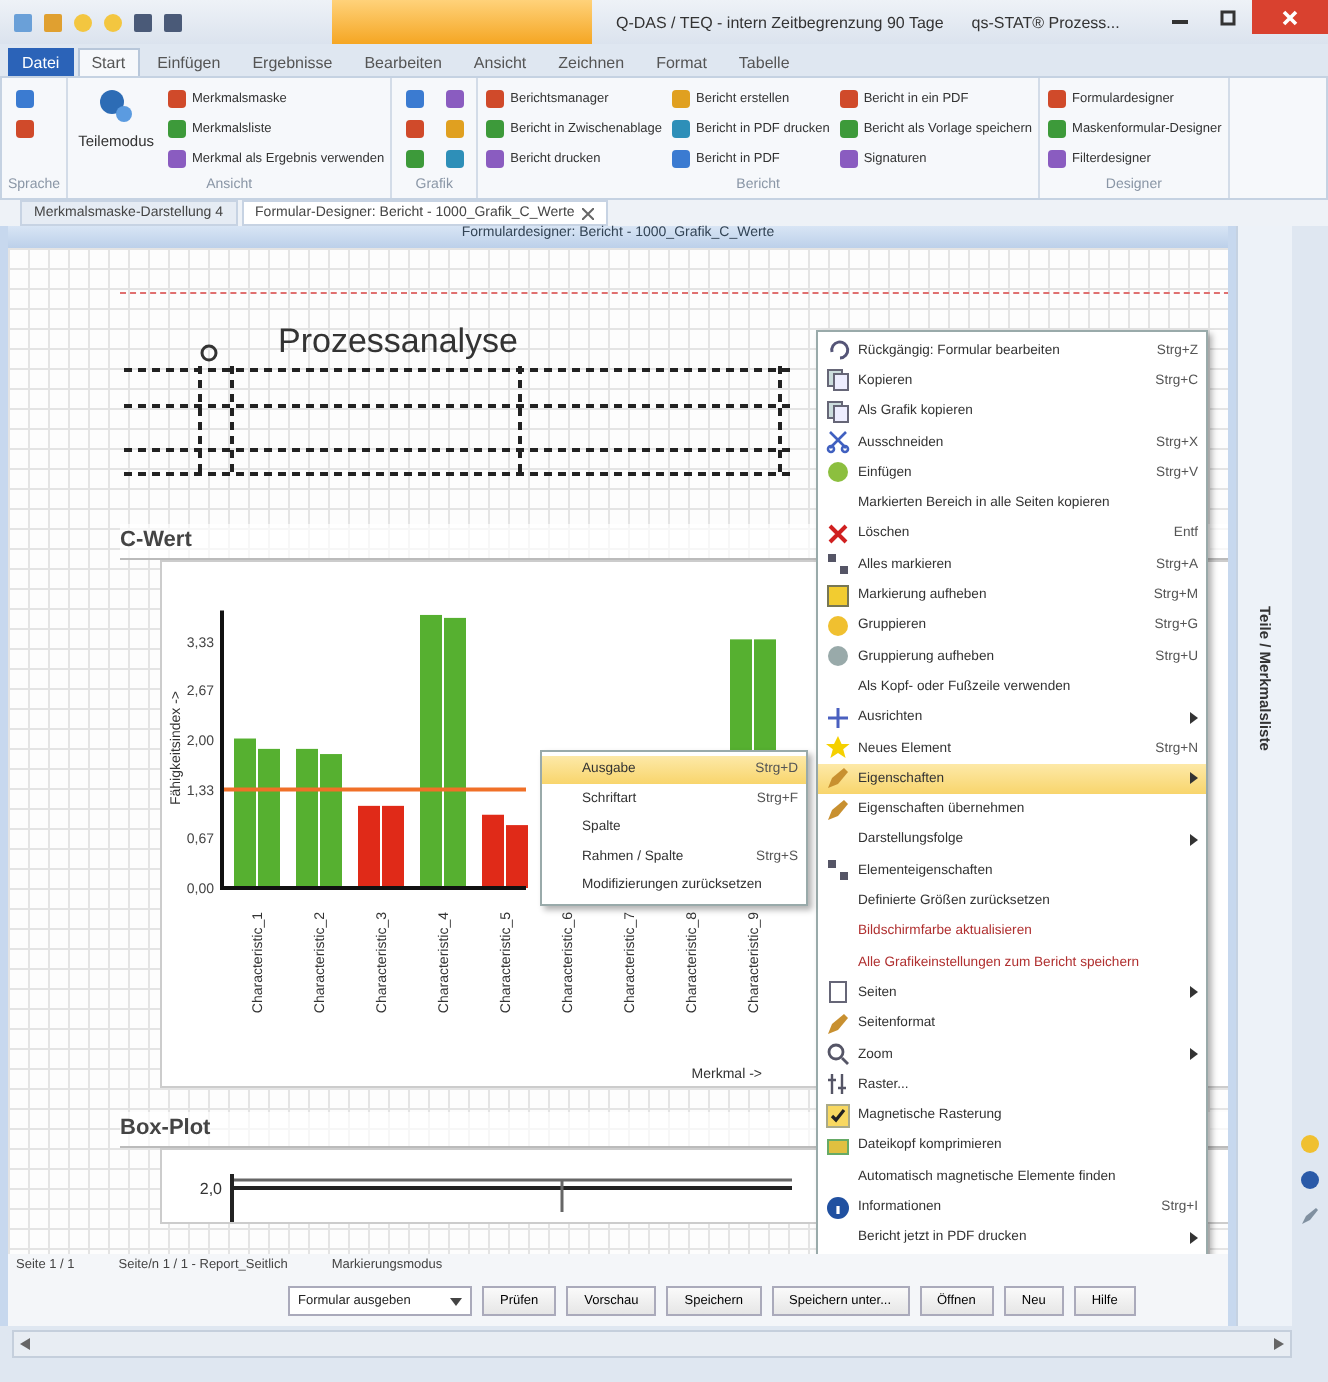 The height and width of the screenshot is (1382, 1328). Describe the element at coordinates (292, 62) in the screenshot. I see `ribbon-tab: Ergebnisse` at that location.